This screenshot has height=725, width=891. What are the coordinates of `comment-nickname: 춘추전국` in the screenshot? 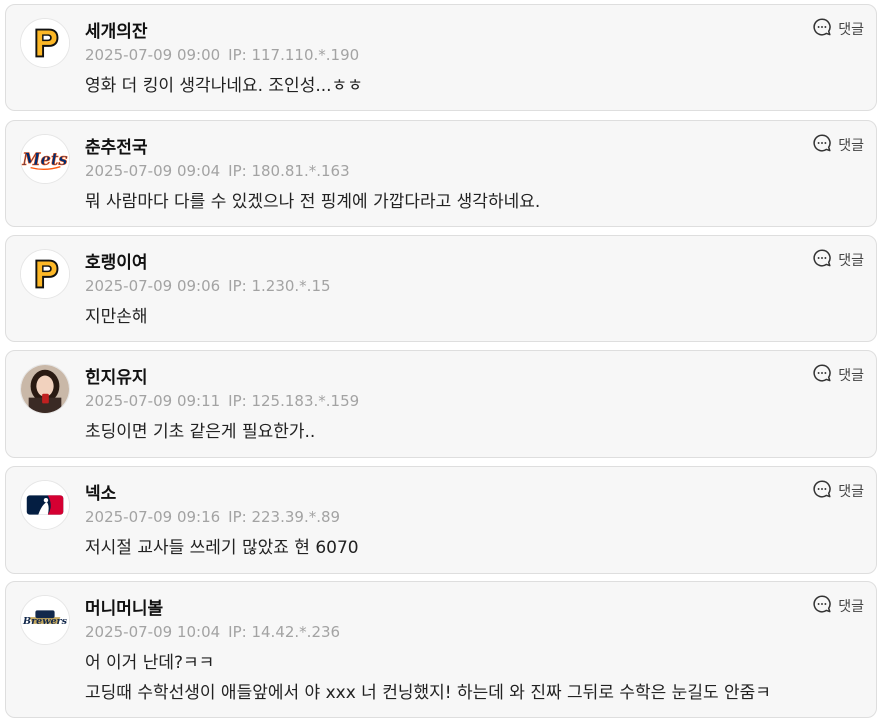 It's located at (116, 145).